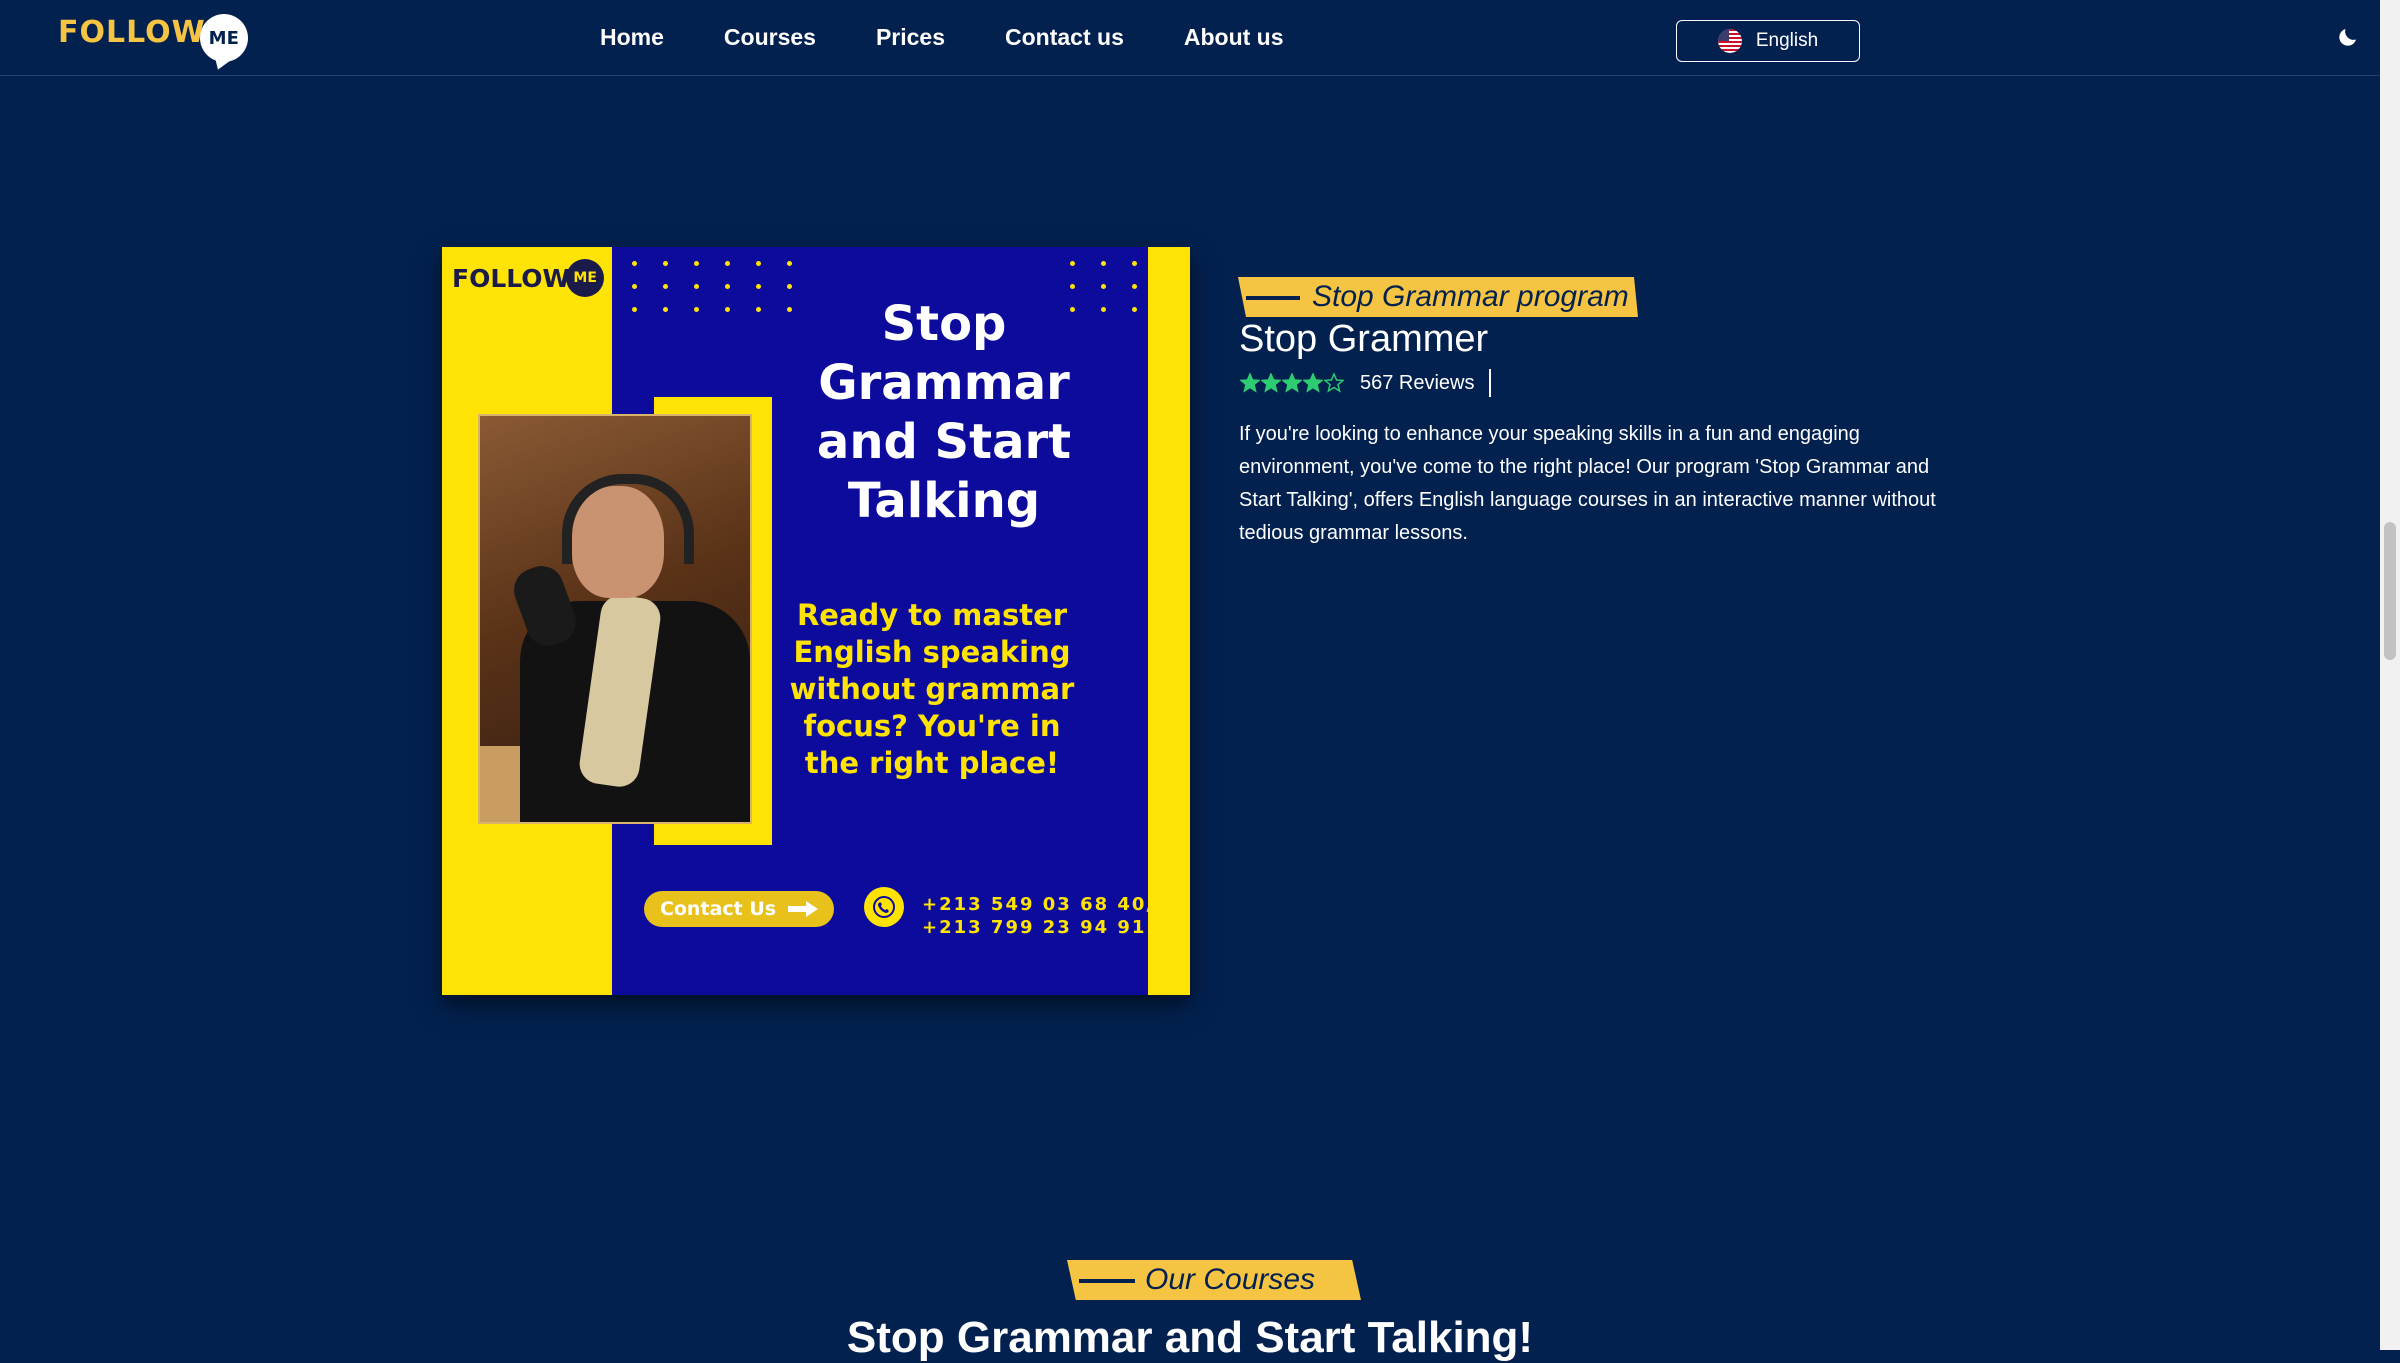  What do you see at coordinates (1064, 37) in the screenshot?
I see `nav-link-contact: Contact us` at bounding box center [1064, 37].